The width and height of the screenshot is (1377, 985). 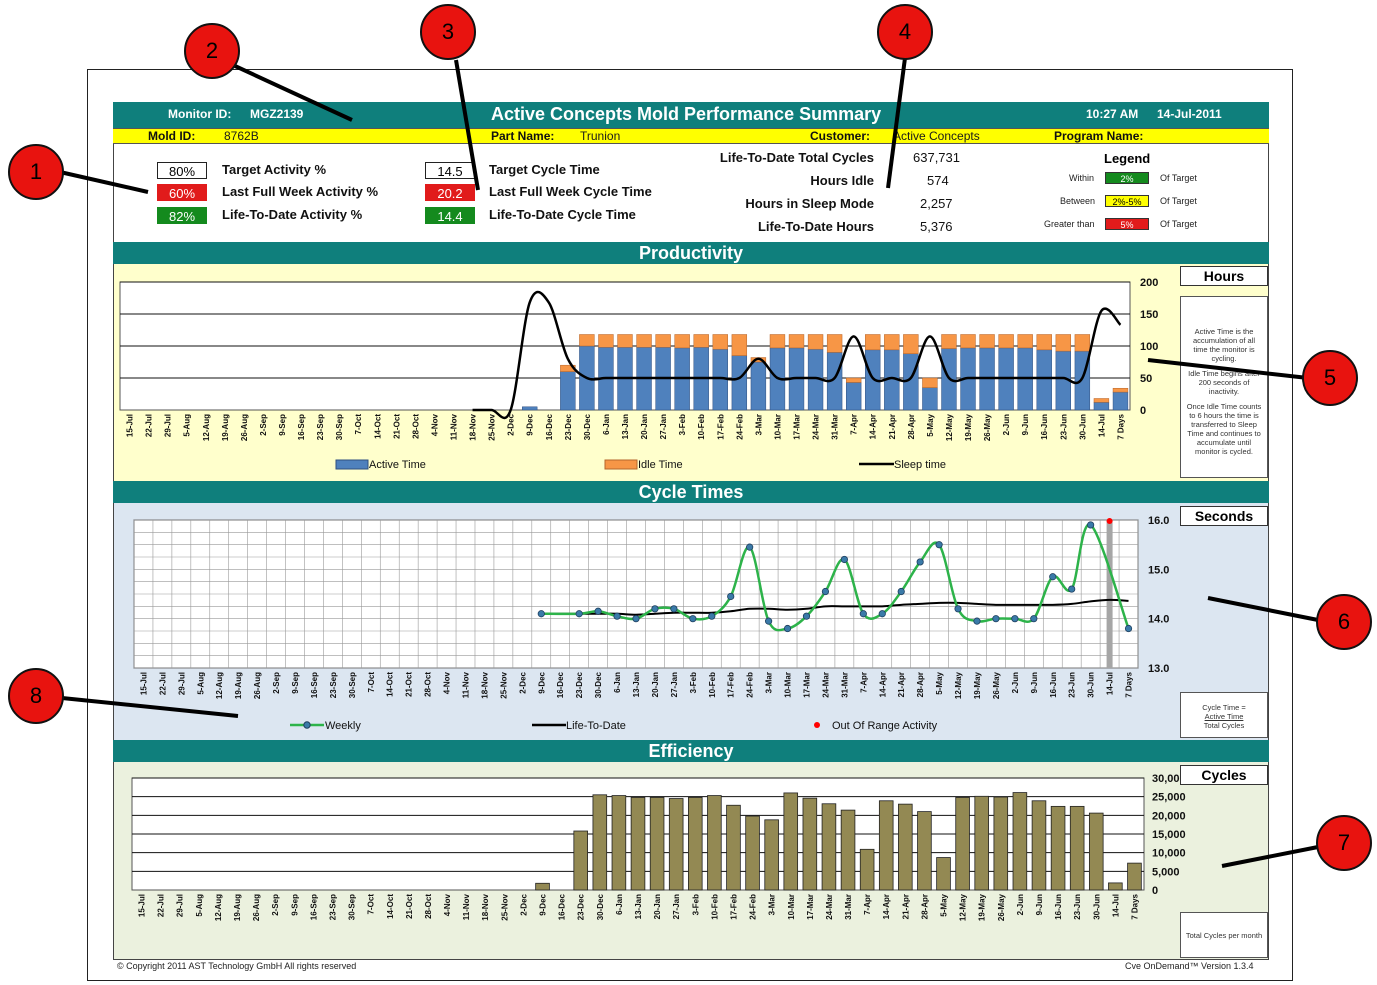 What do you see at coordinates (1344, 622) in the screenshot?
I see `callout-6: 6` at bounding box center [1344, 622].